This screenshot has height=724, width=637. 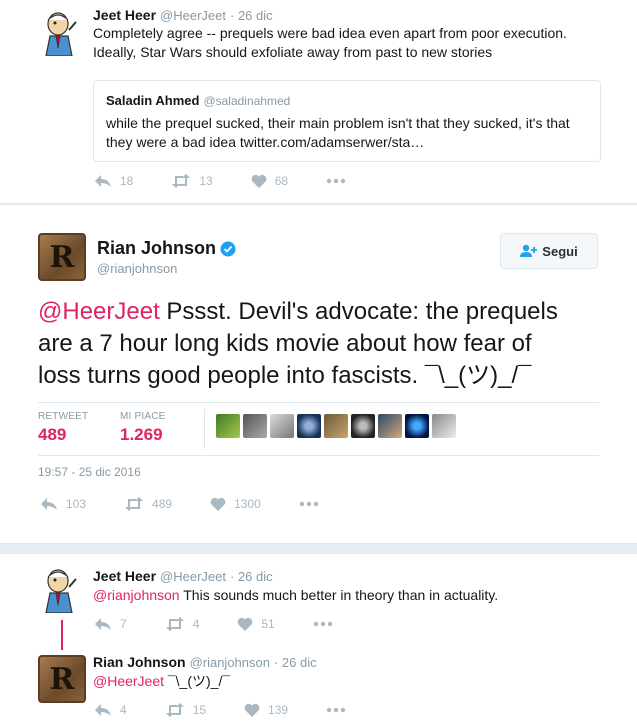 I want to click on tweet-timestamp: 19:57 - 25 dic 2016, so click(x=89, y=472).